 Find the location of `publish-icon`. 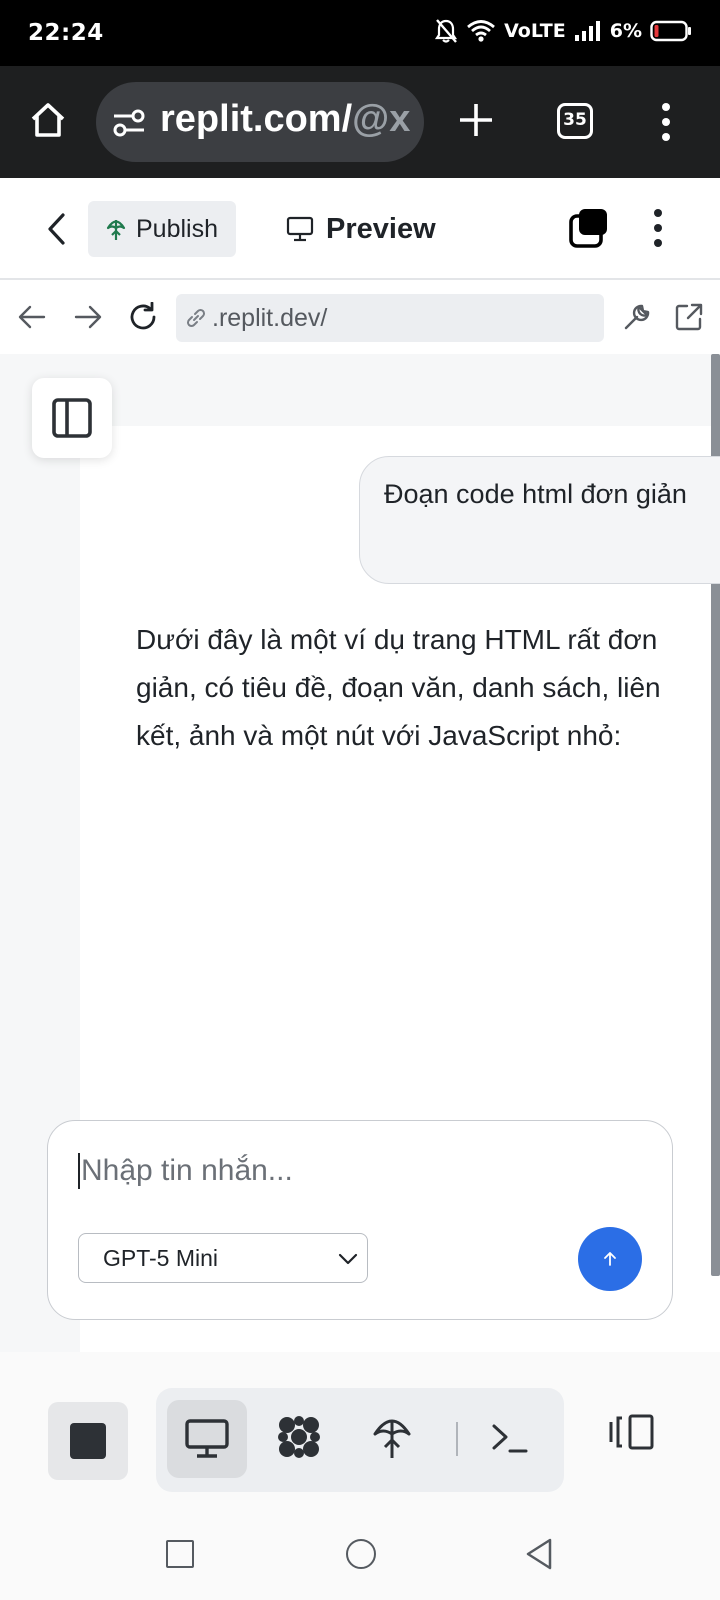

publish-icon is located at coordinates (116, 230).